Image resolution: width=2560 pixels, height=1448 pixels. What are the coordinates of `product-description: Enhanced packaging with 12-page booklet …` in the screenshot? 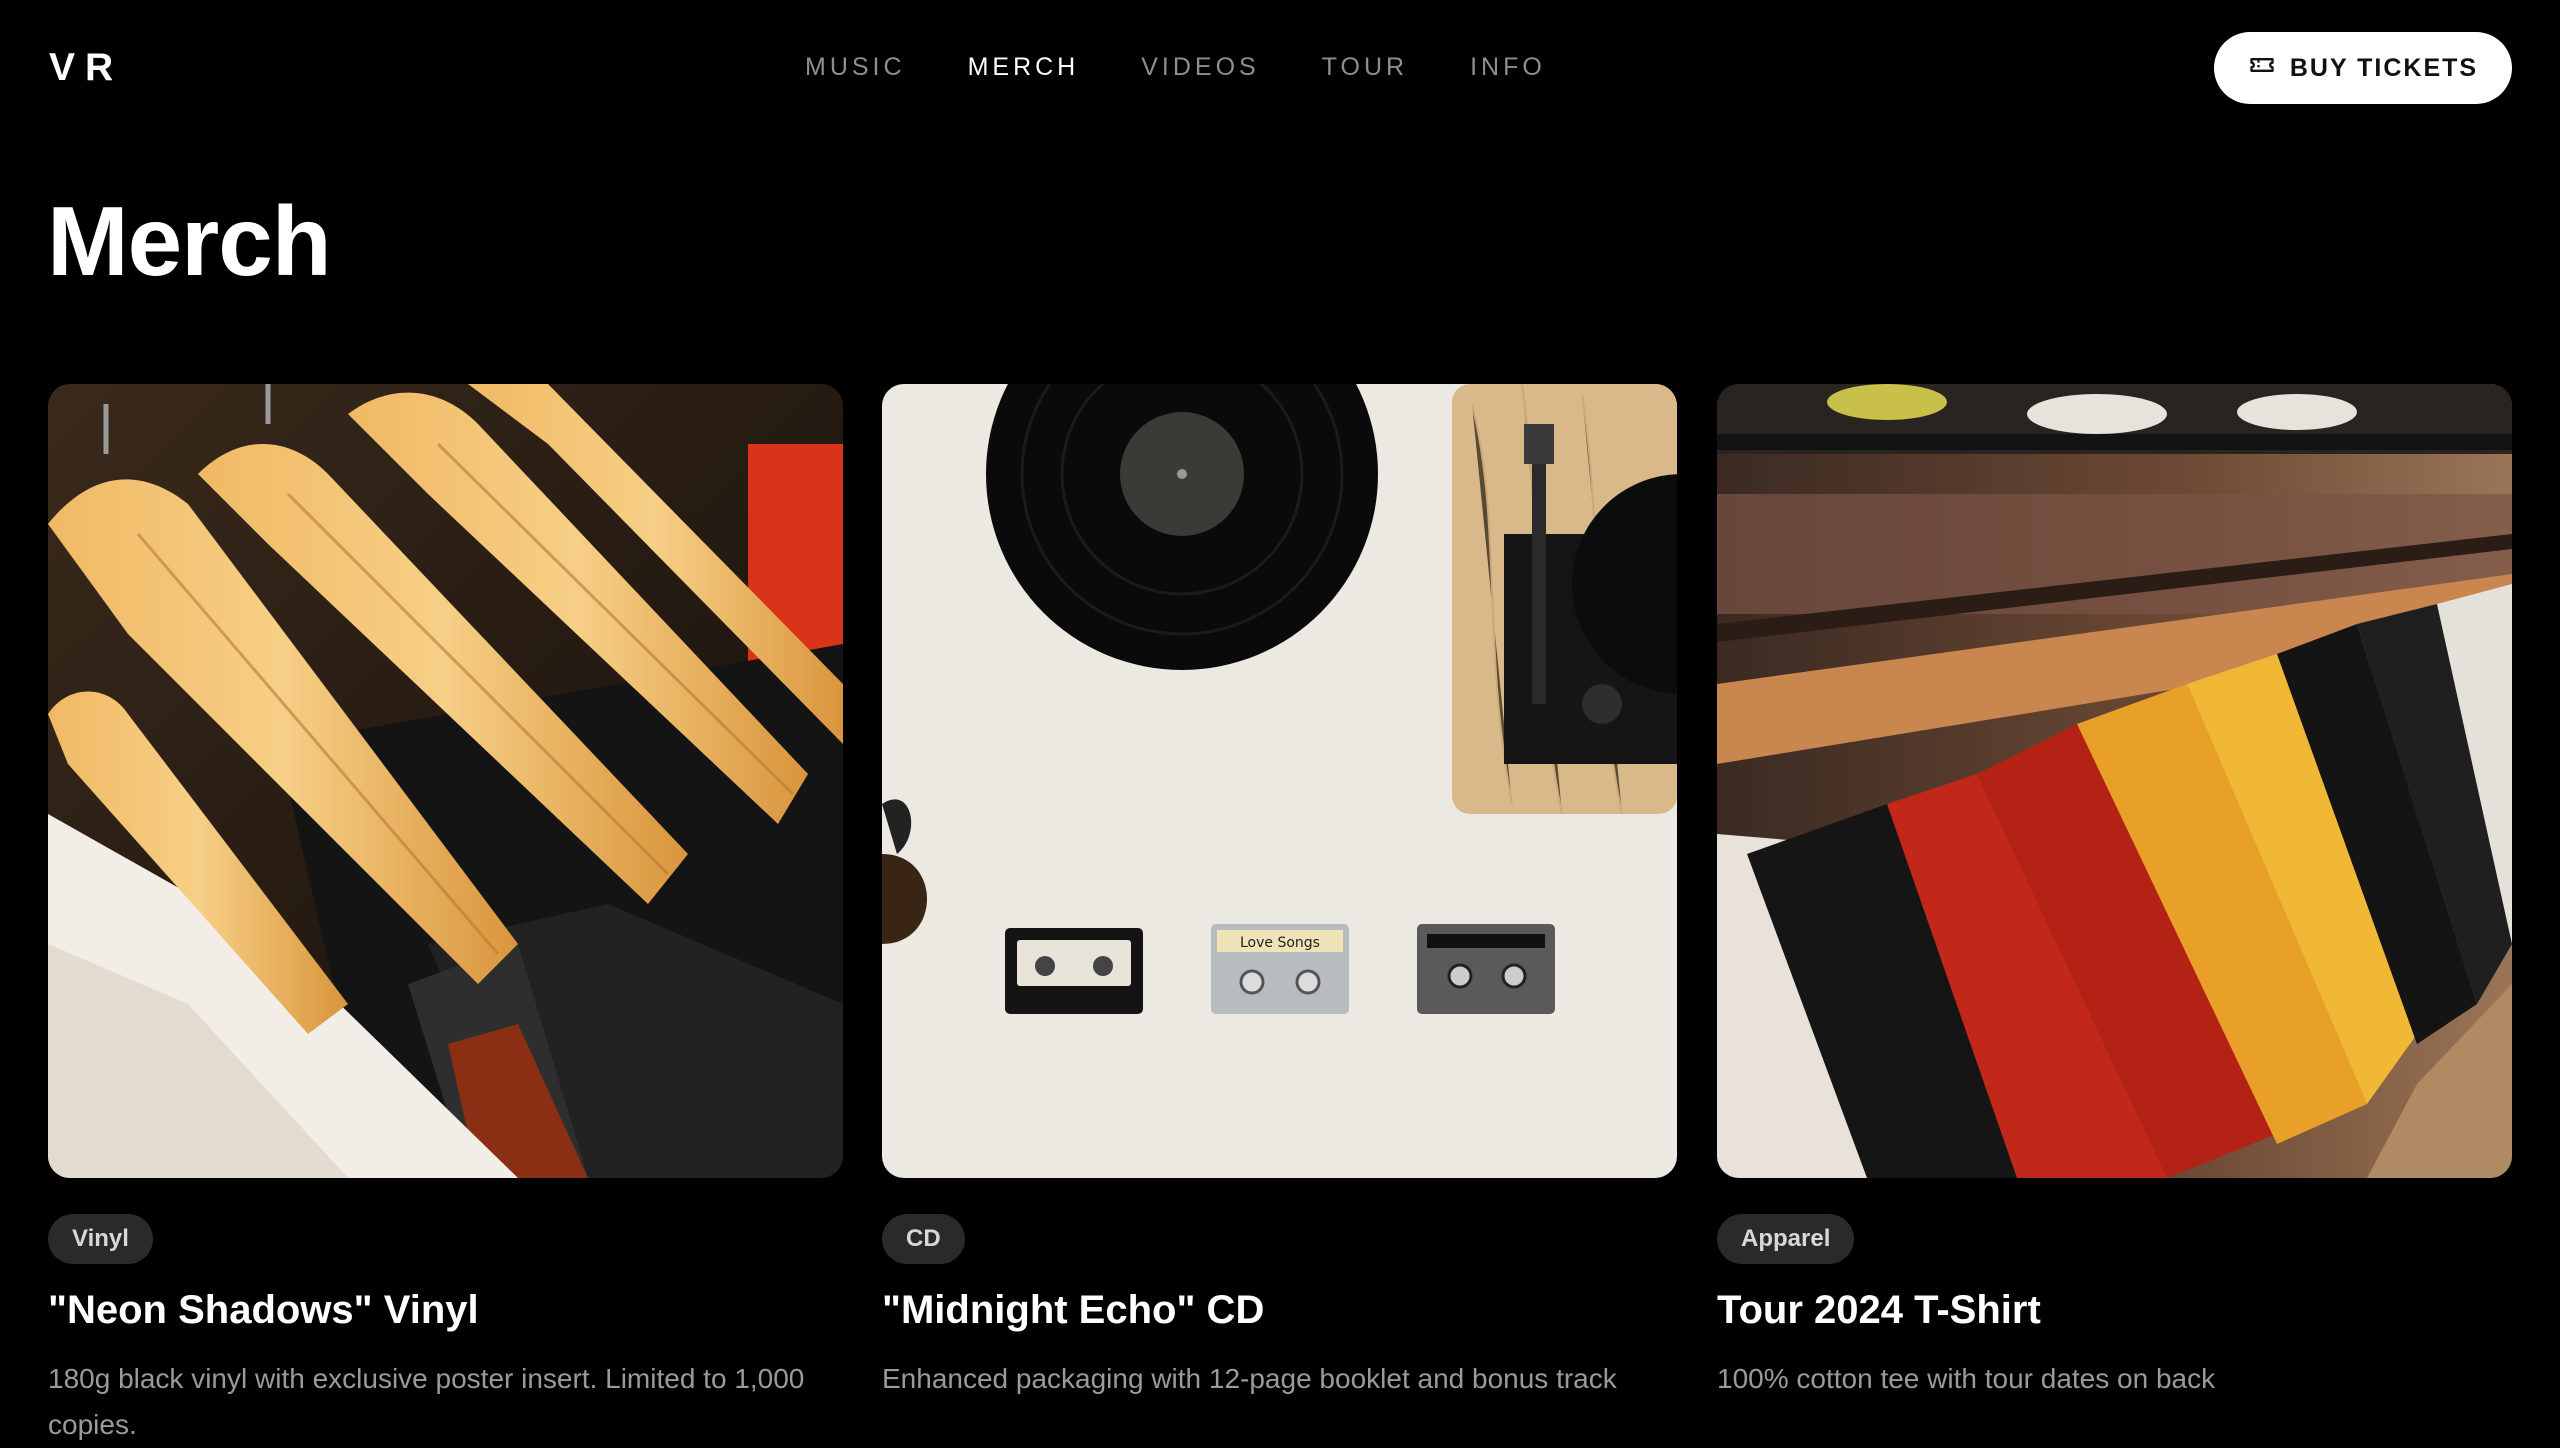 It's located at (1249, 1378).